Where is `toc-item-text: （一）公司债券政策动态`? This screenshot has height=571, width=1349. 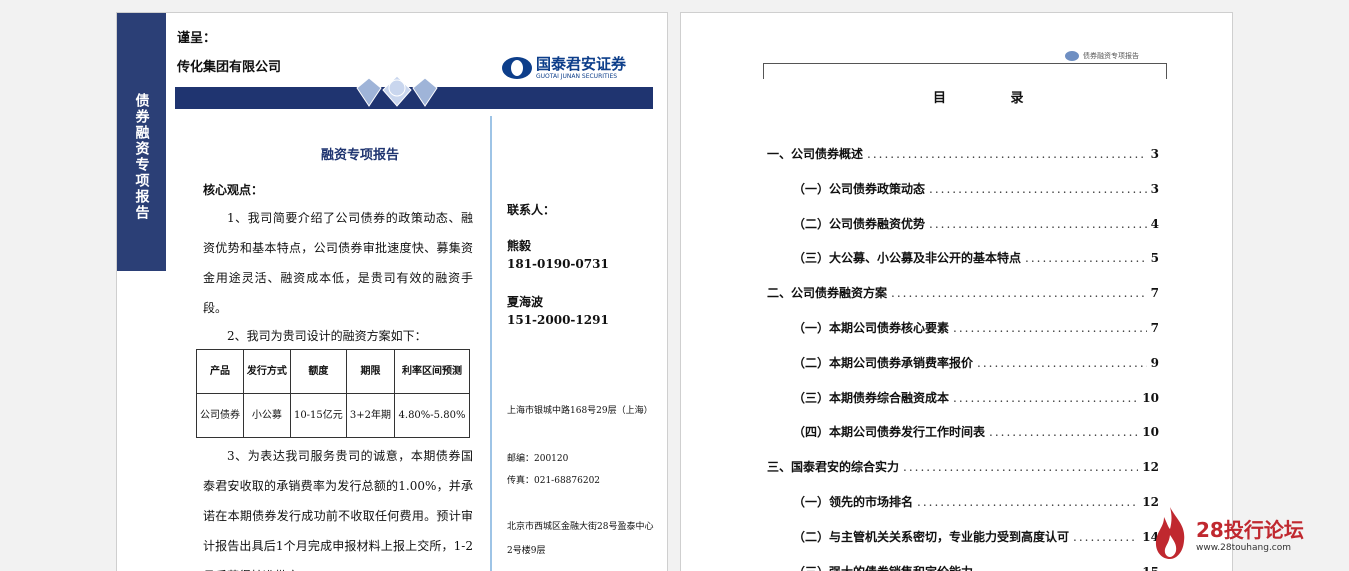
toc-item-text: （一）公司债券政策动态 is located at coordinates (859, 188).